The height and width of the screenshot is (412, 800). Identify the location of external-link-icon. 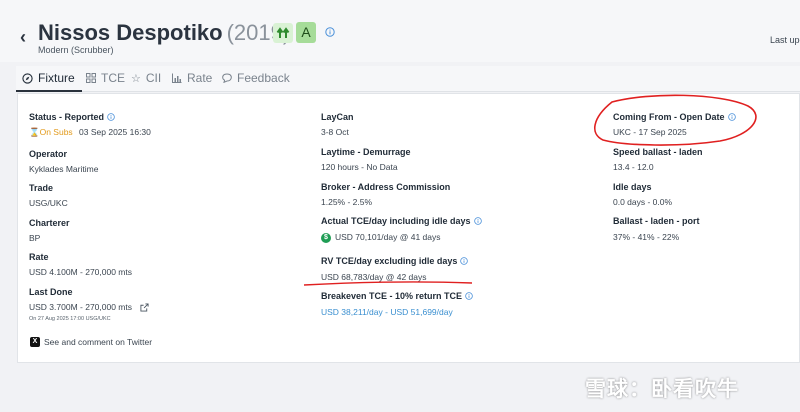
(144, 307).